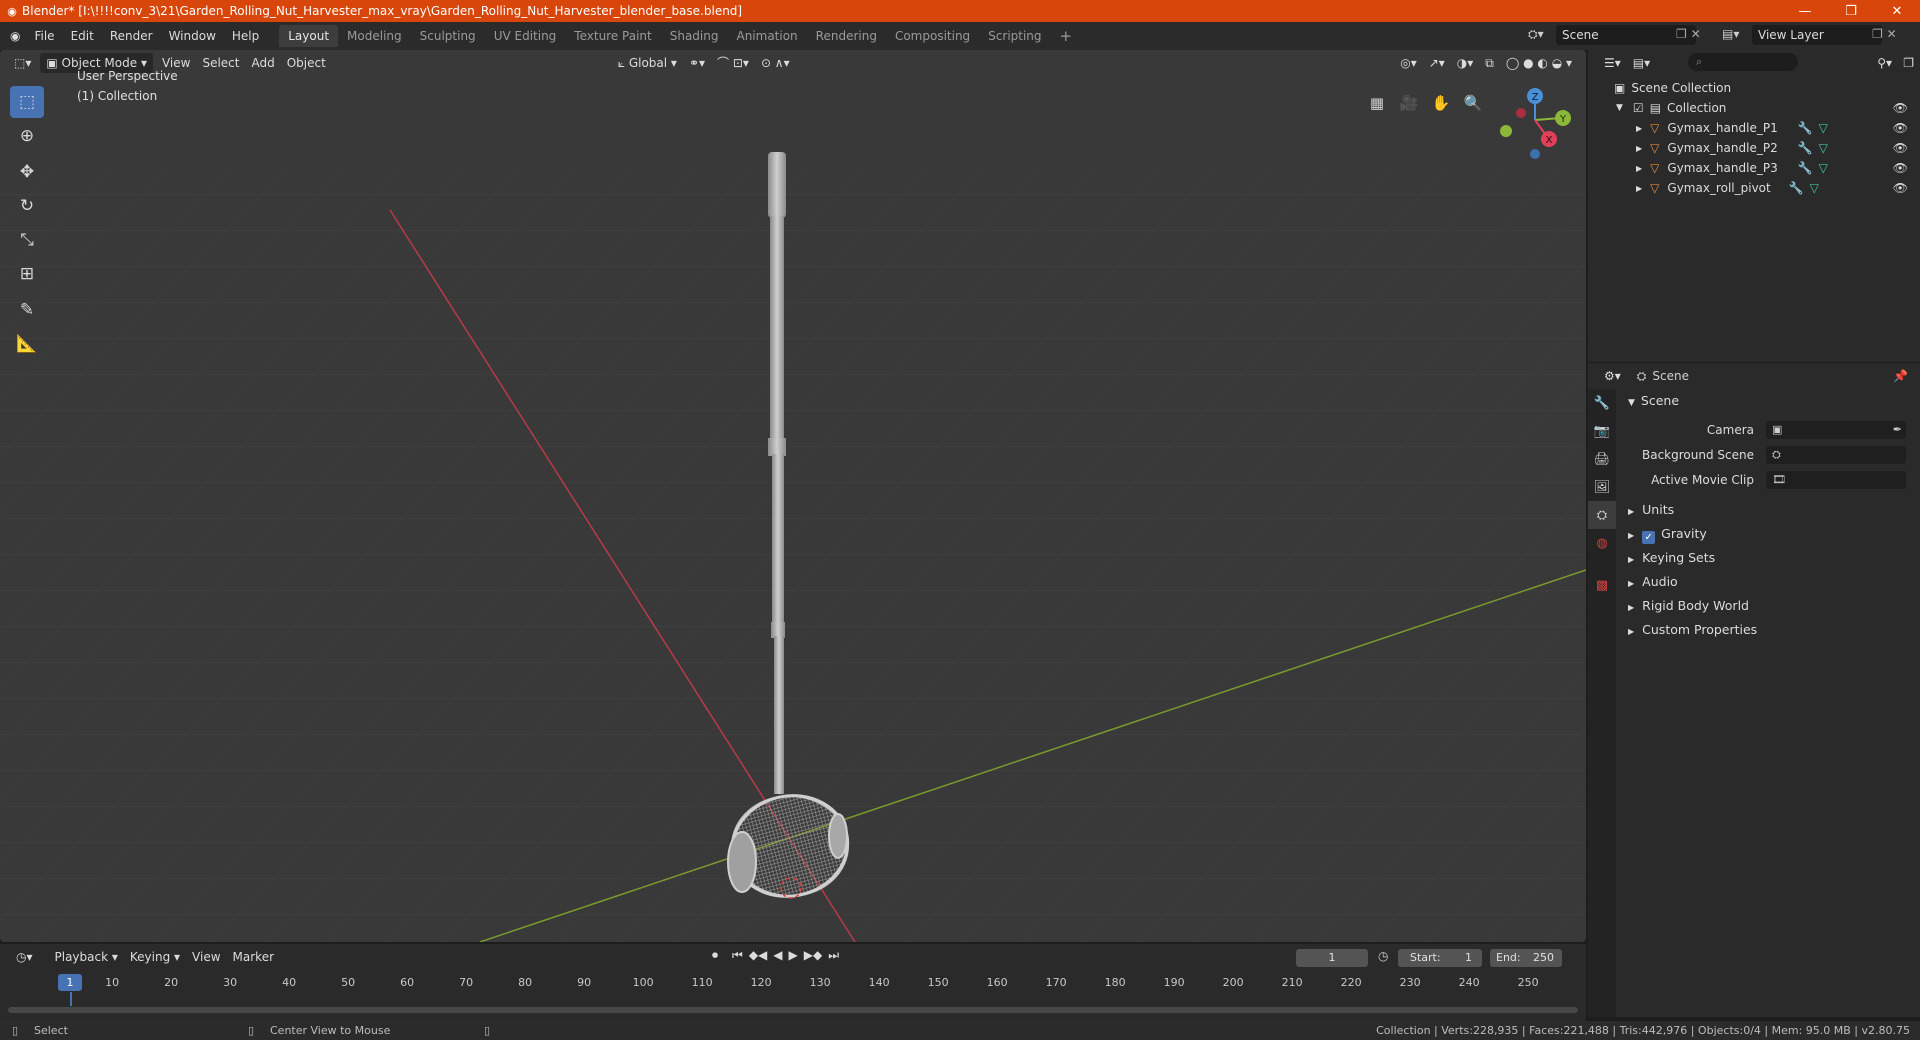 Image resolution: width=1920 pixels, height=1040 pixels. Describe the element at coordinates (1900, 376) in the screenshot. I see `pin-icon: 📌` at that location.